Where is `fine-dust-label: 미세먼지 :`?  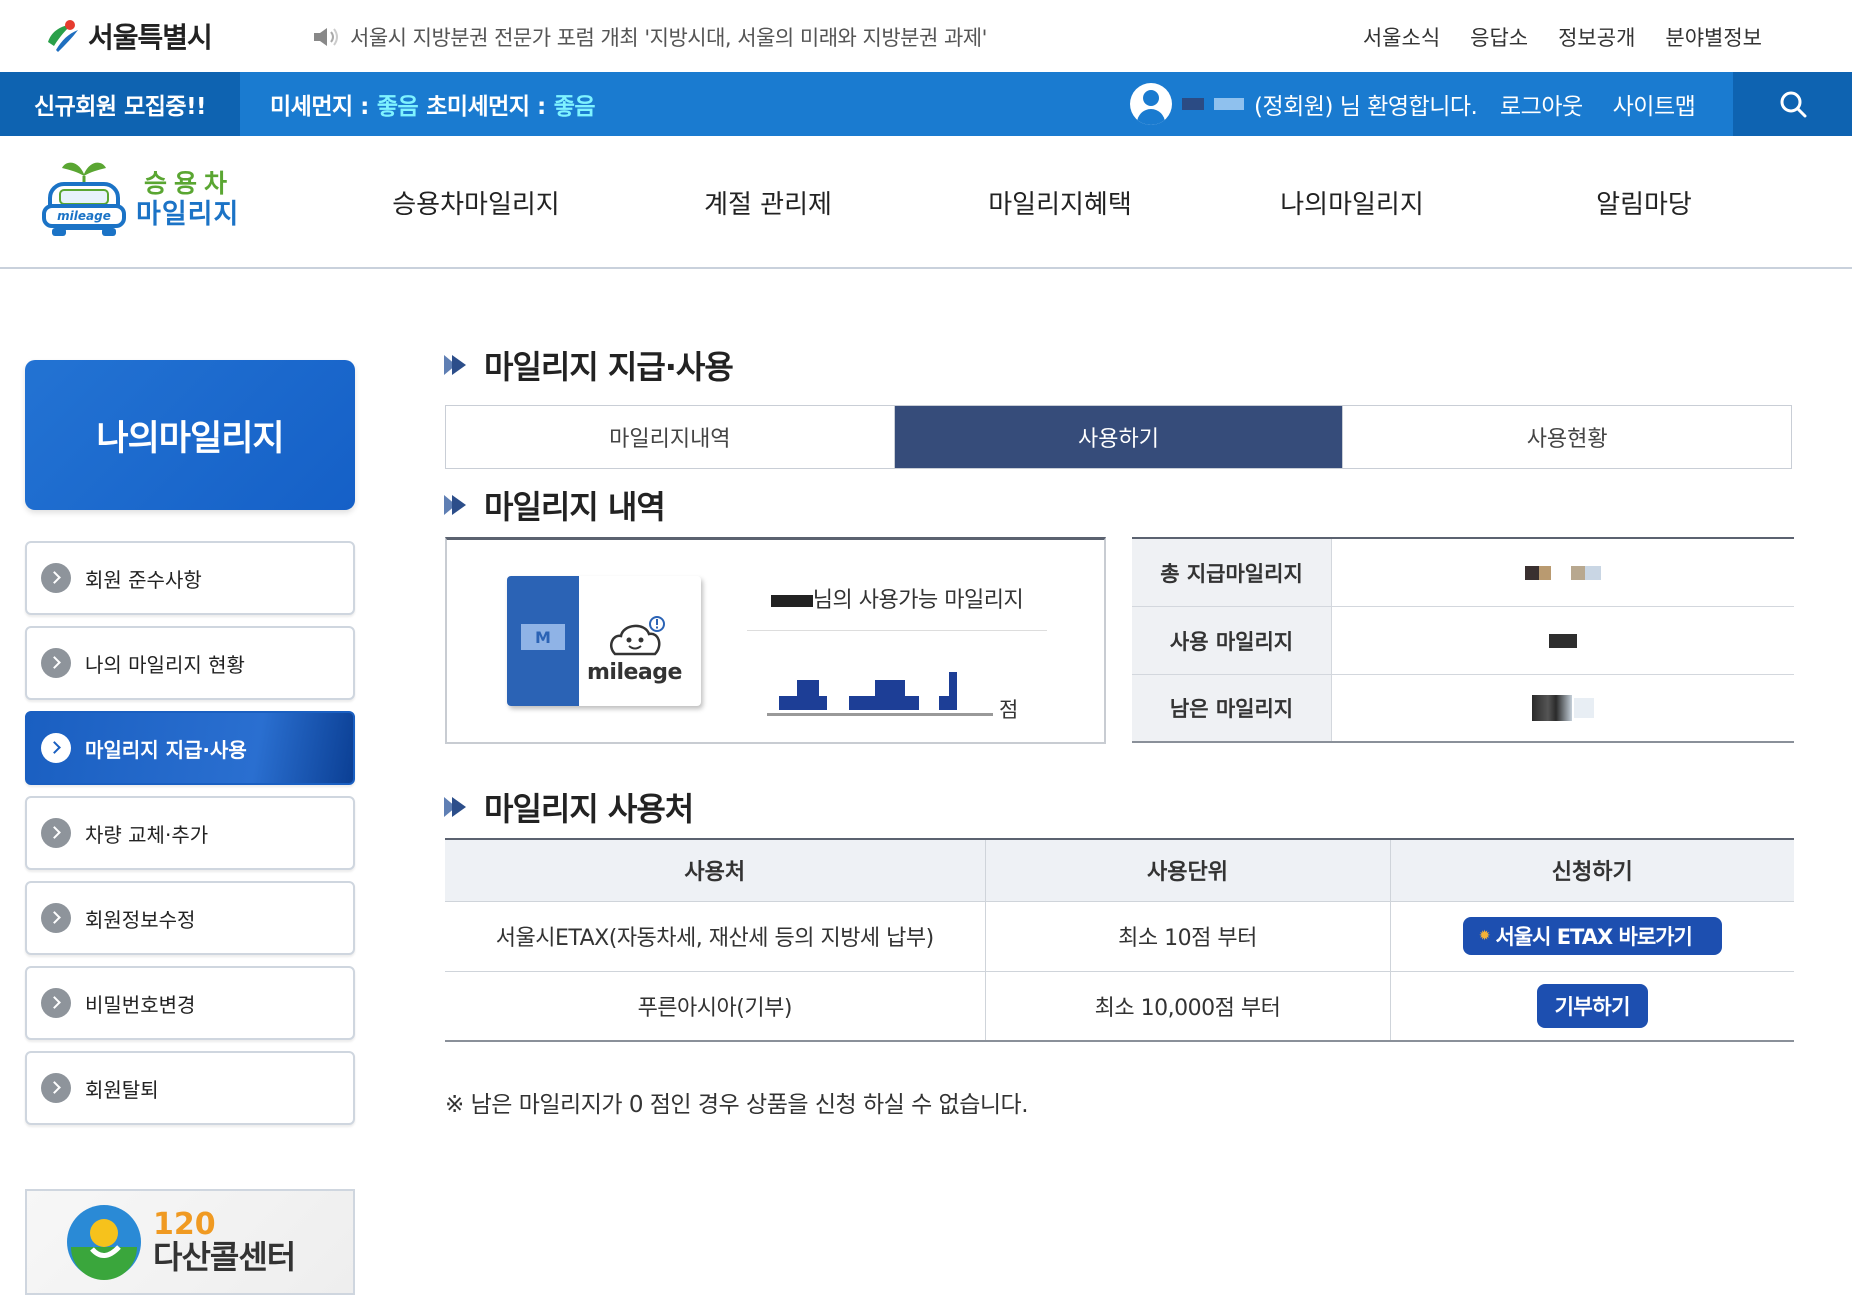
fine-dust-label: 미세먼지 : is located at coordinates (319, 107).